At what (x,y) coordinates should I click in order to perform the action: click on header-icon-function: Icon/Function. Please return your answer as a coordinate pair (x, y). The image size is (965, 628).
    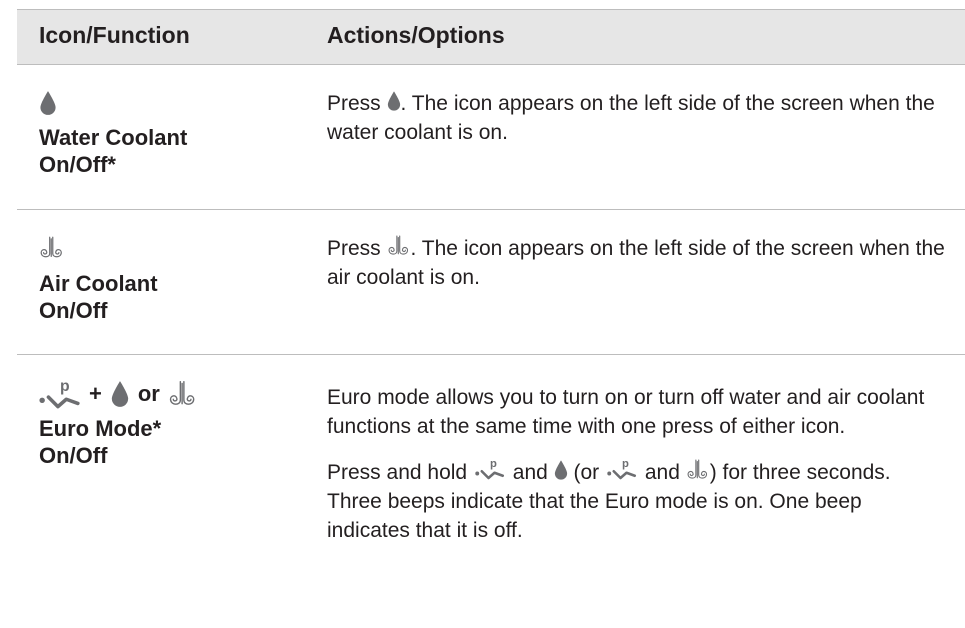
    Looking at the image, I should click on (114, 35).